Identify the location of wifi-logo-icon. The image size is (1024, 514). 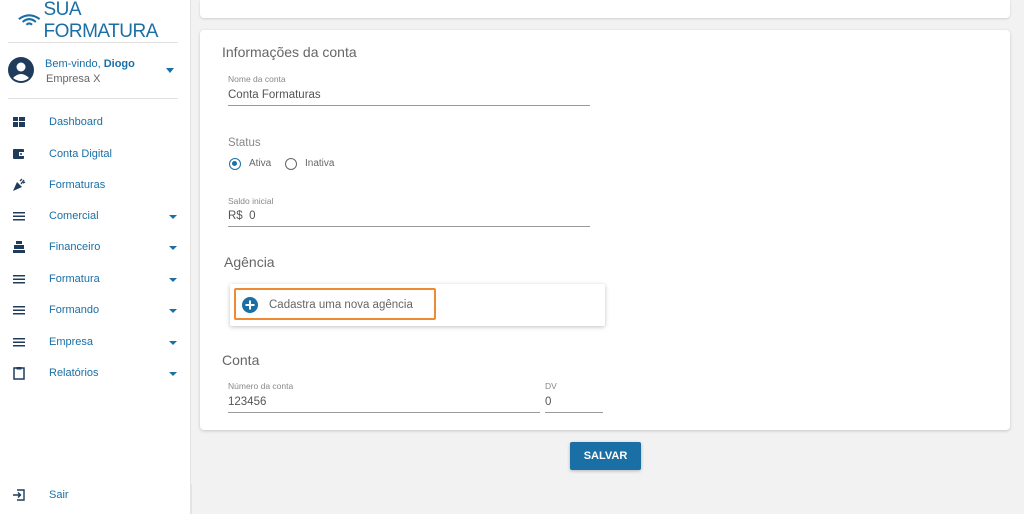
(29, 20).